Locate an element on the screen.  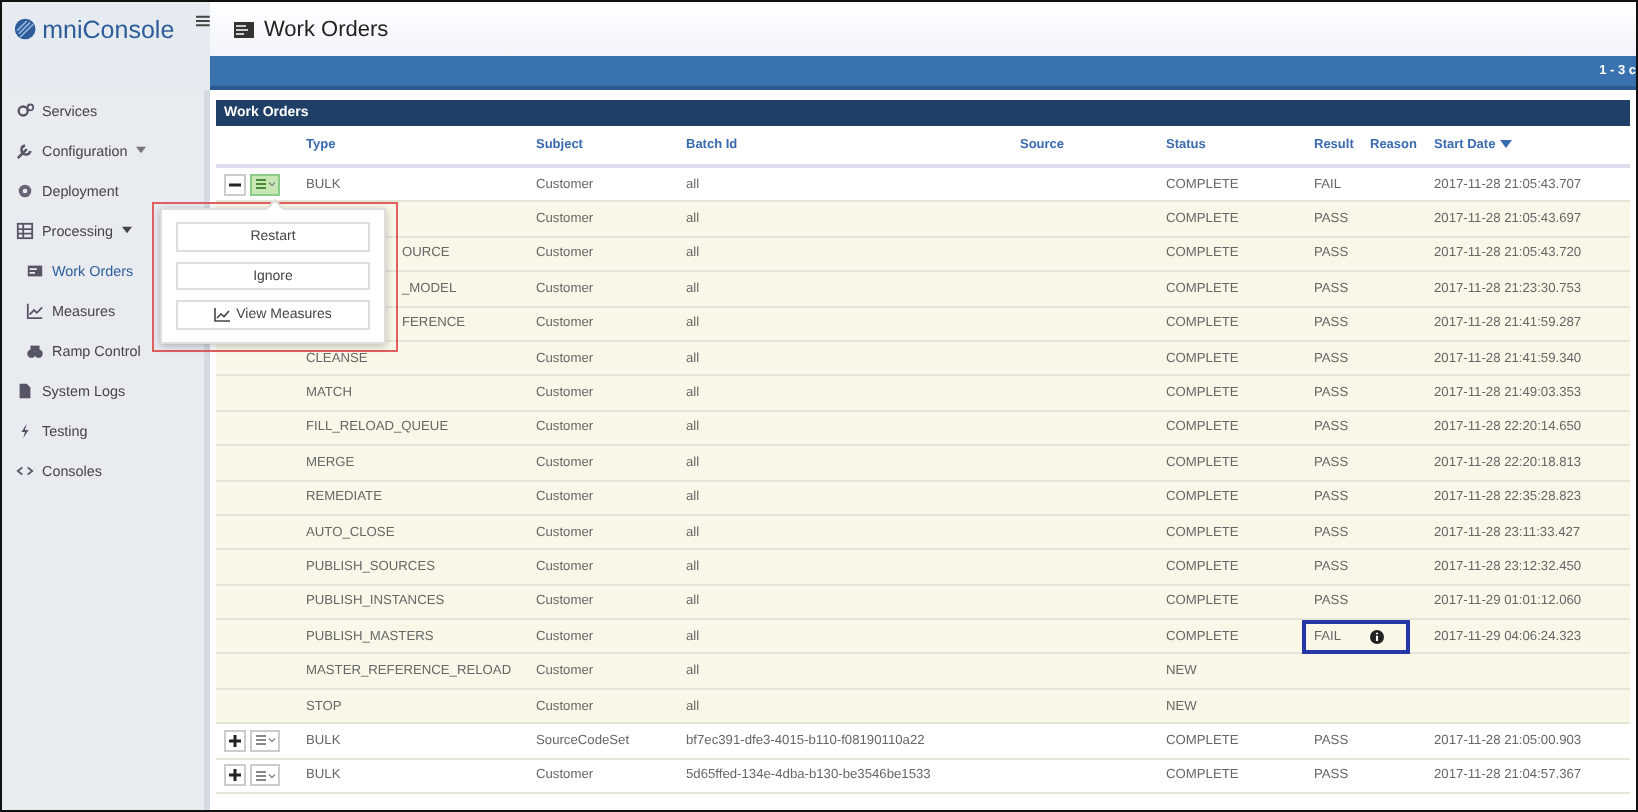
sort-icon is located at coordinates (1505, 144).